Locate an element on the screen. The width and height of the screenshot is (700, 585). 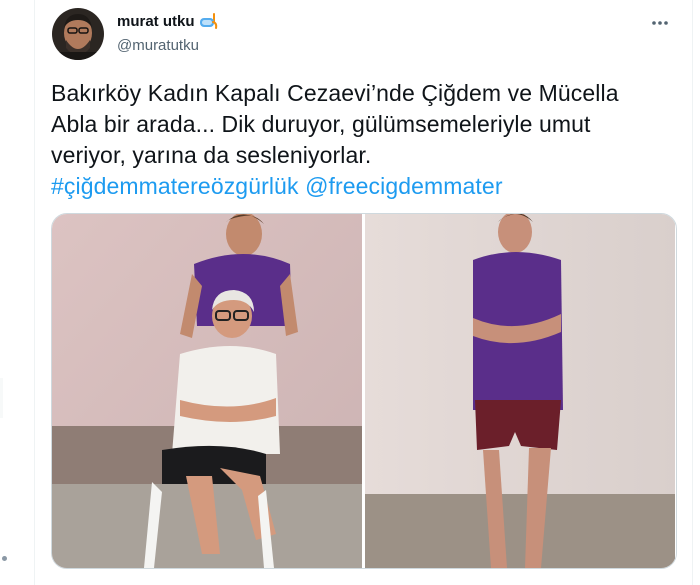
tweet-links-line: #çiğdemmatereözgürlük @freecigdemmater is located at coordinates (366, 186).